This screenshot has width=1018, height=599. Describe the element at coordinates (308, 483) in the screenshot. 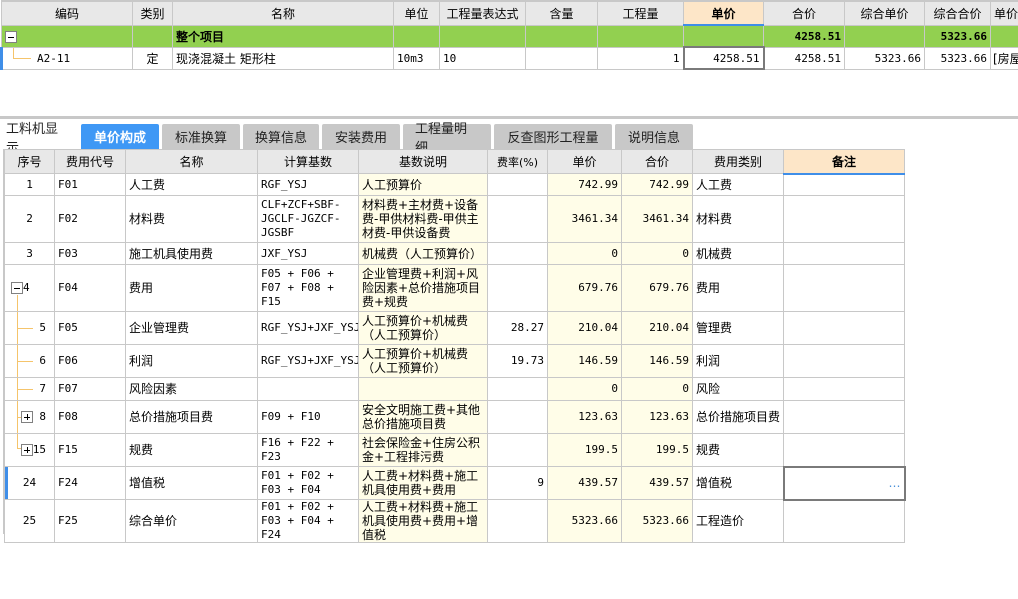

I see `row-calc-base: F01 + F02 + F03 + F04` at that location.